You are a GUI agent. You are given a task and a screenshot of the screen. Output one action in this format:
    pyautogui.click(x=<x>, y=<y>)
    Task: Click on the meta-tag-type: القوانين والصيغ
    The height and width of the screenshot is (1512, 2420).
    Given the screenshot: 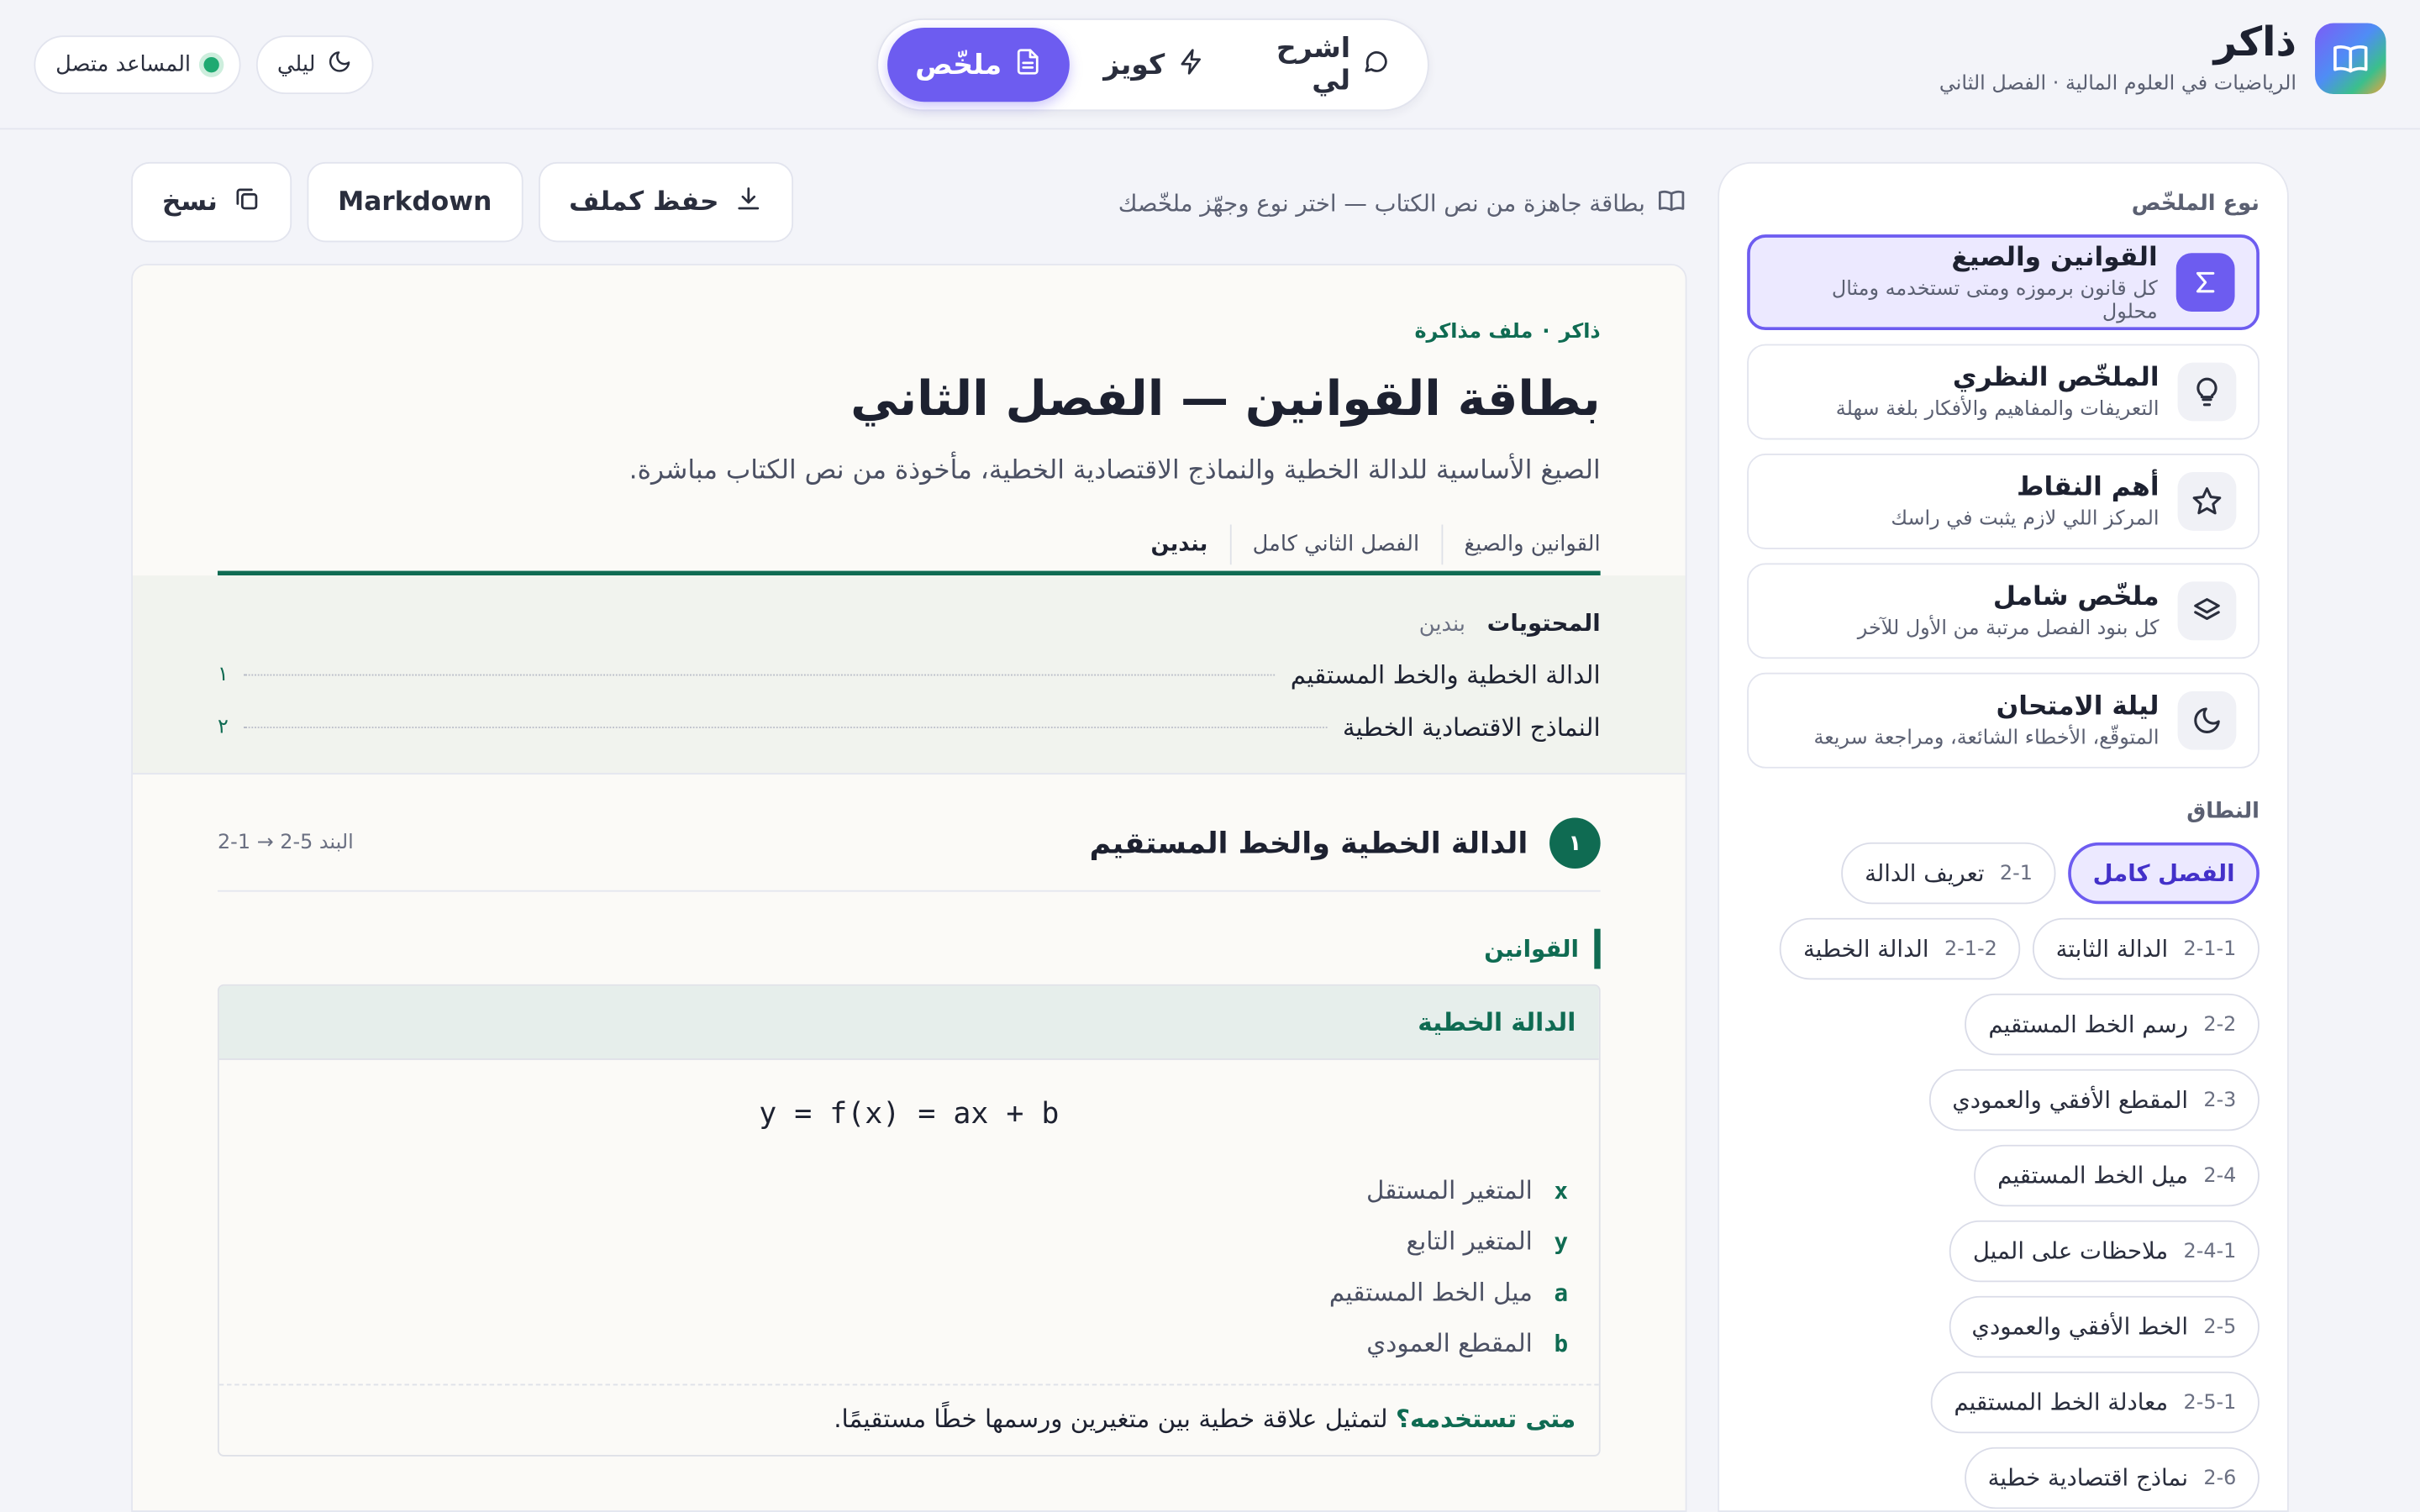 What is the action you would take?
    pyautogui.click(x=1520, y=543)
    